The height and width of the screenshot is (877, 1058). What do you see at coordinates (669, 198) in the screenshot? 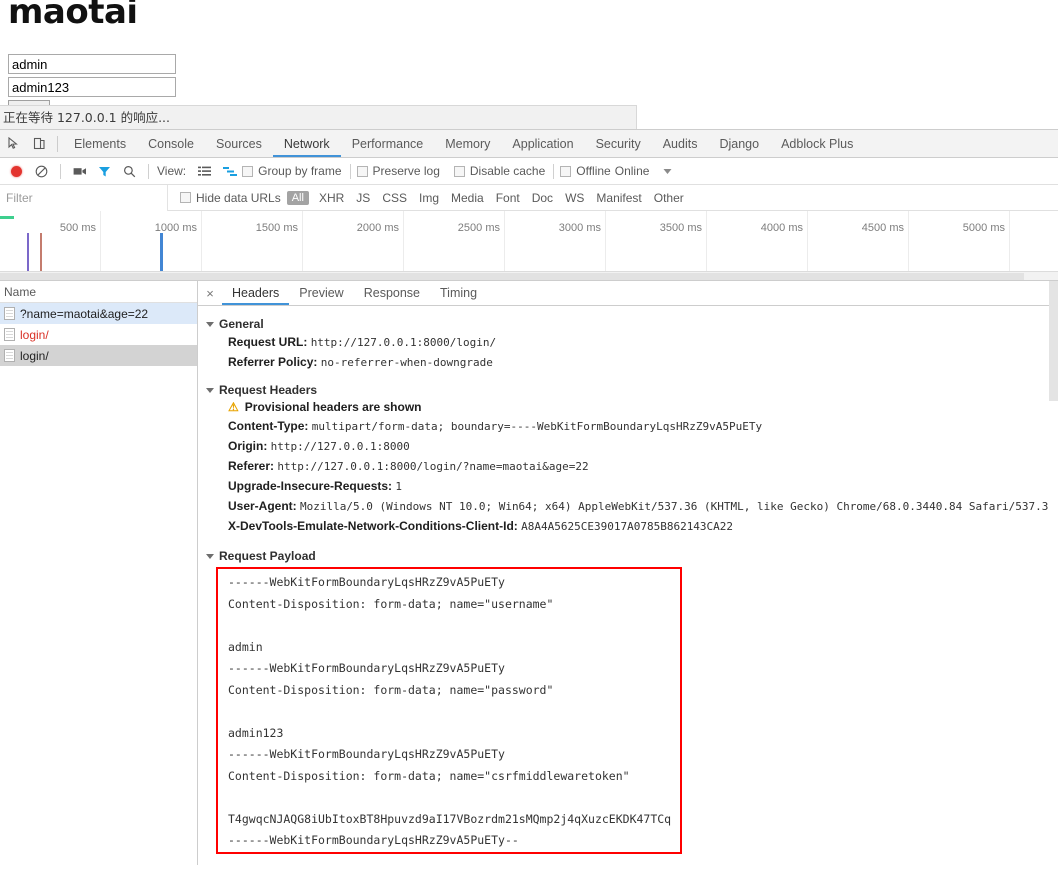
I see `filter-type-other: Other` at bounding box center [669, 198].